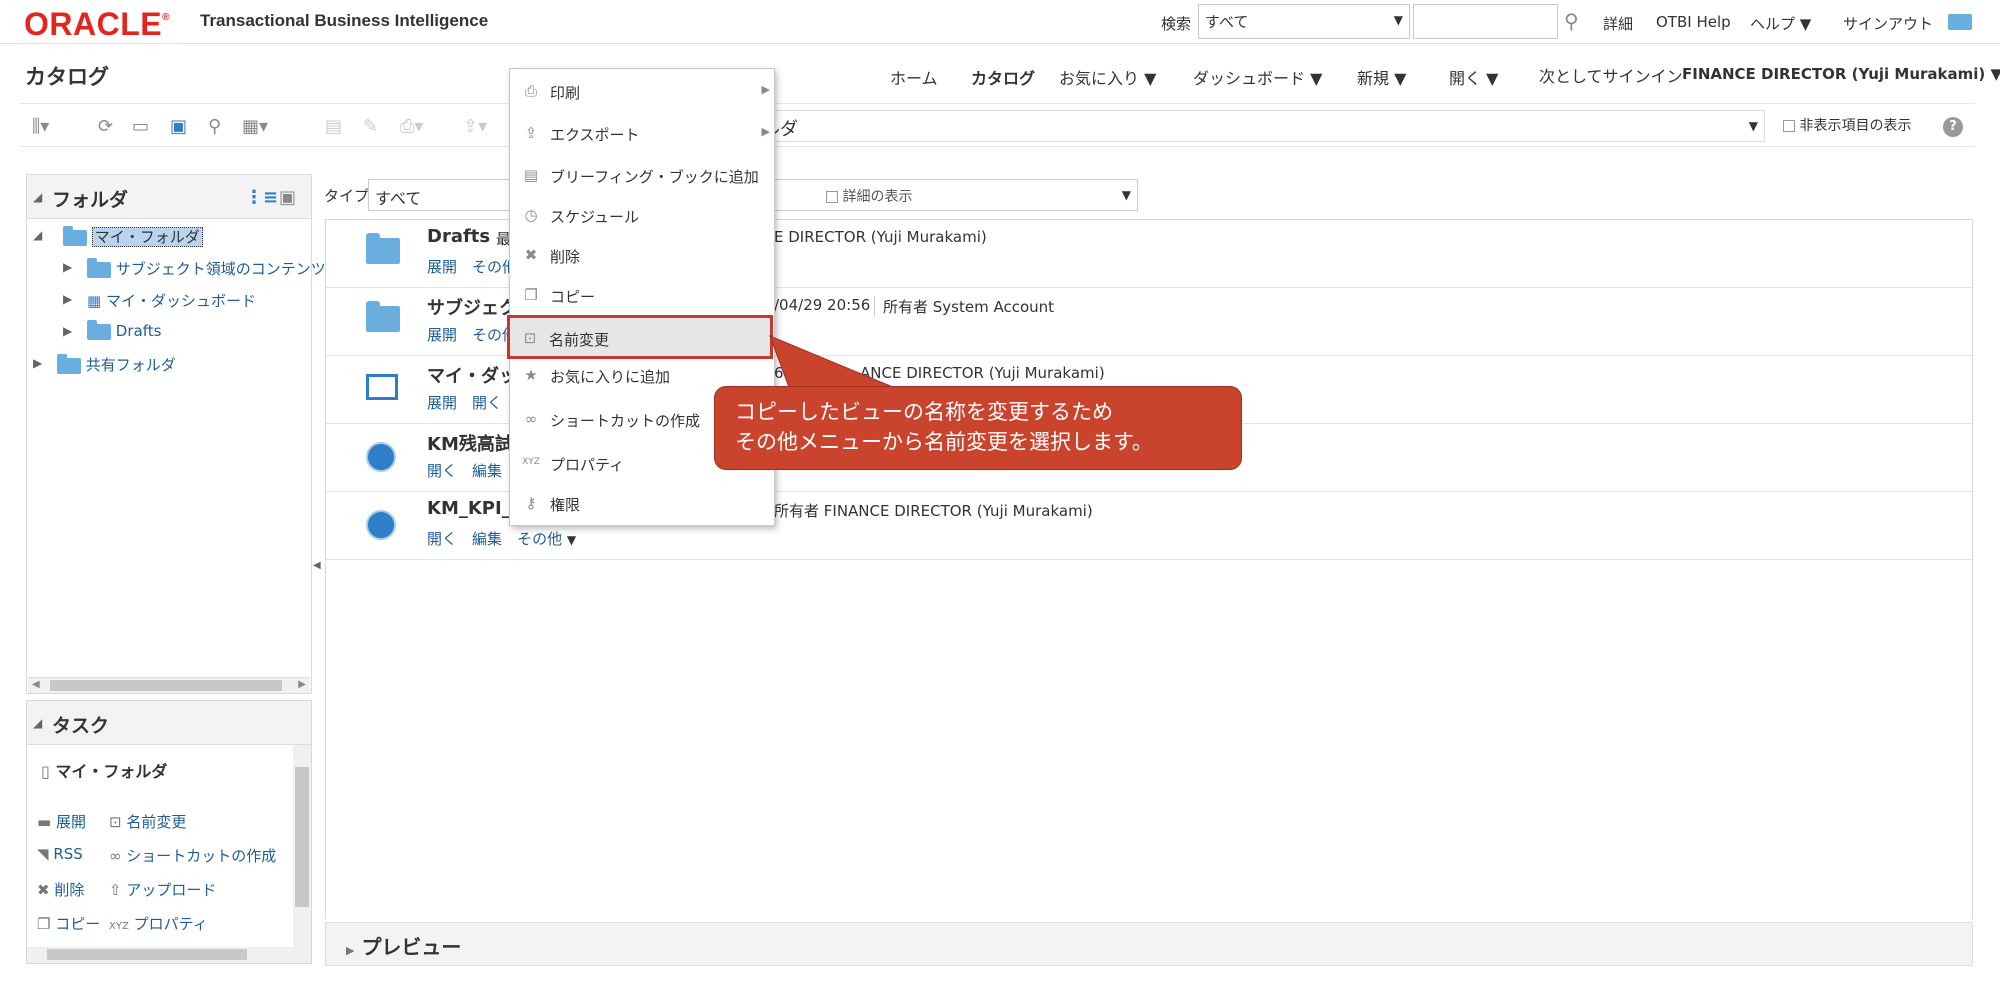 The height and width of the screenshot is (989, 2000). What do you see at coordinates (1888, 23) in the screenshot?
I see `signout-link: サインアウト` at bounding box center [1888, 23].